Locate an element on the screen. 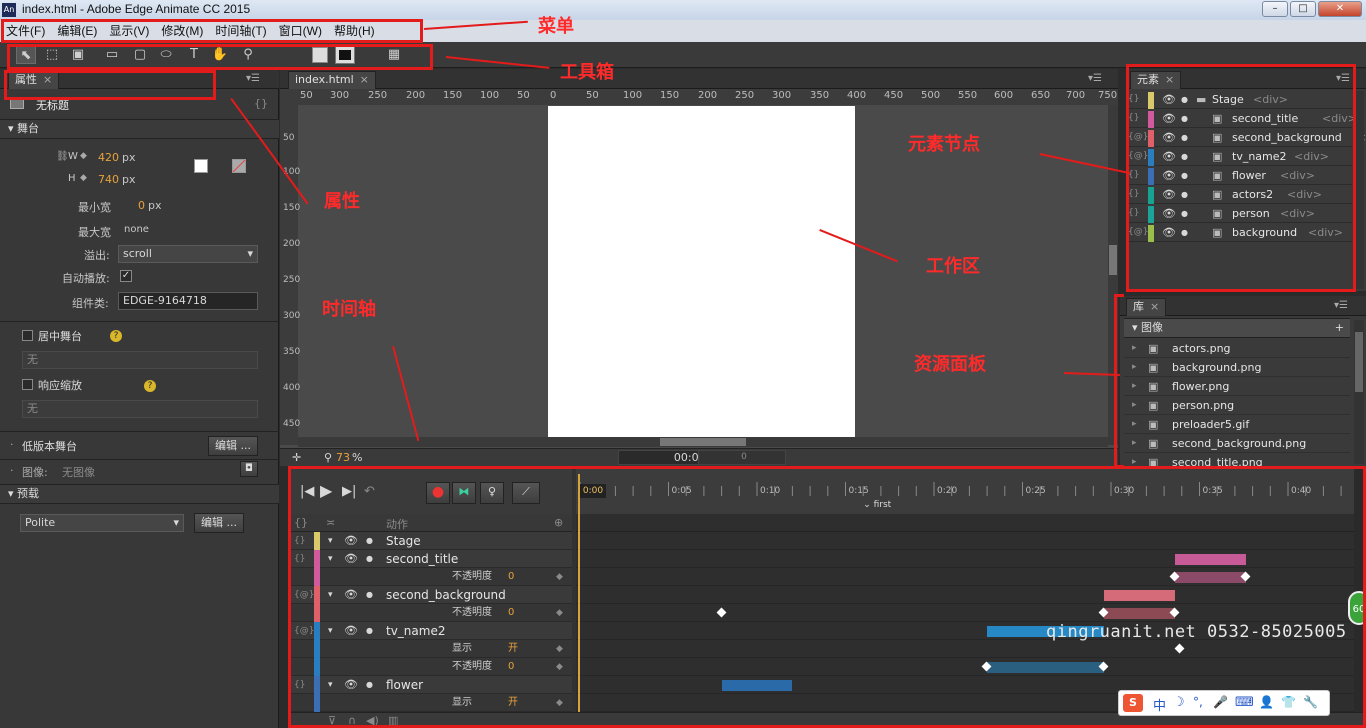  background-color-swatch is located at coordinates (201, 166).